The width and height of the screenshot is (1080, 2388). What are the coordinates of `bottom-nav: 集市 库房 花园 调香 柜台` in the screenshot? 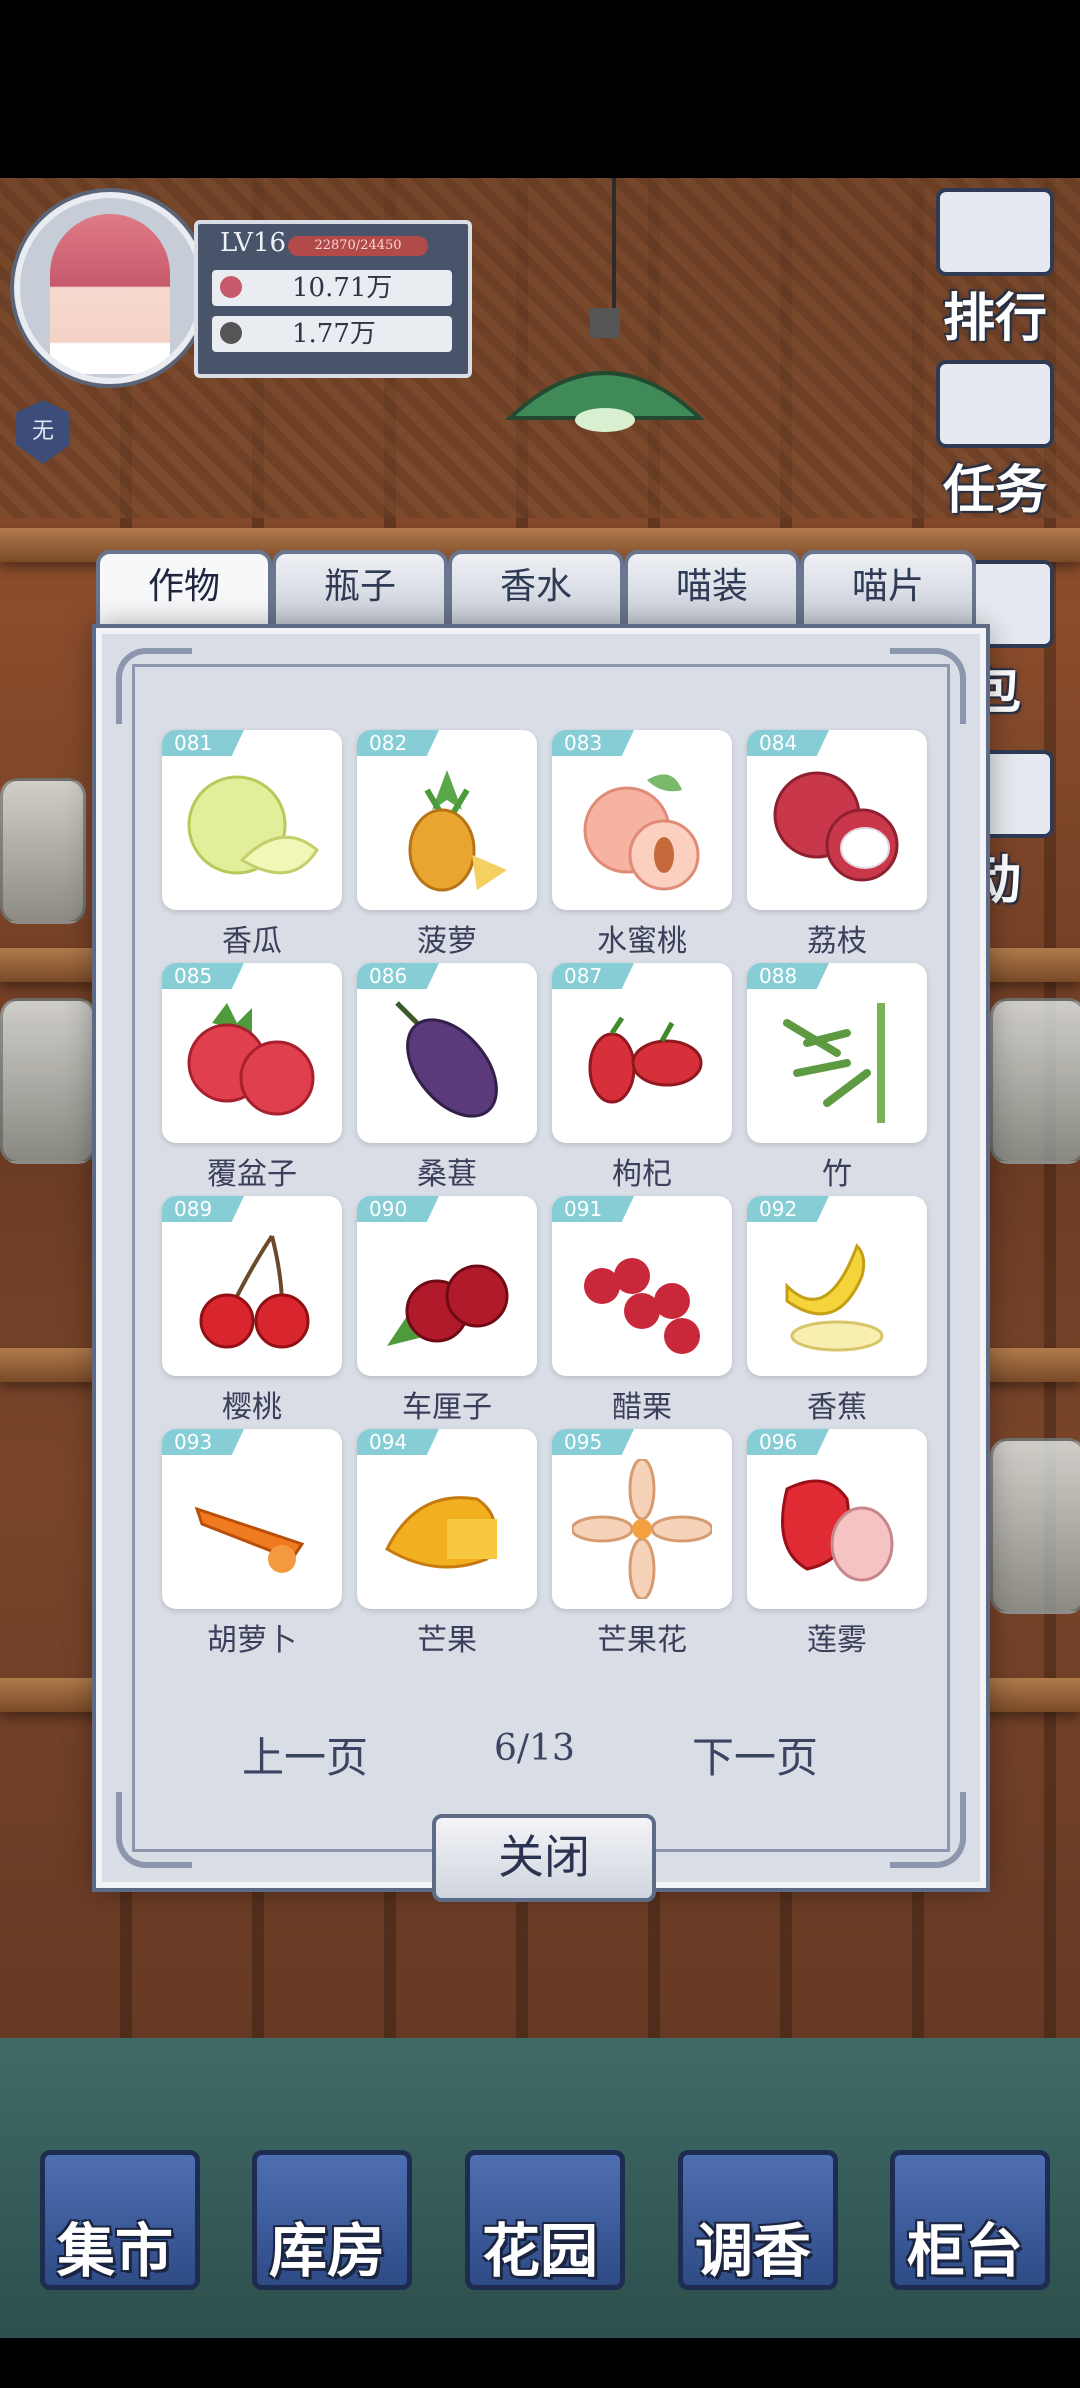 It's located at (540, 2215).